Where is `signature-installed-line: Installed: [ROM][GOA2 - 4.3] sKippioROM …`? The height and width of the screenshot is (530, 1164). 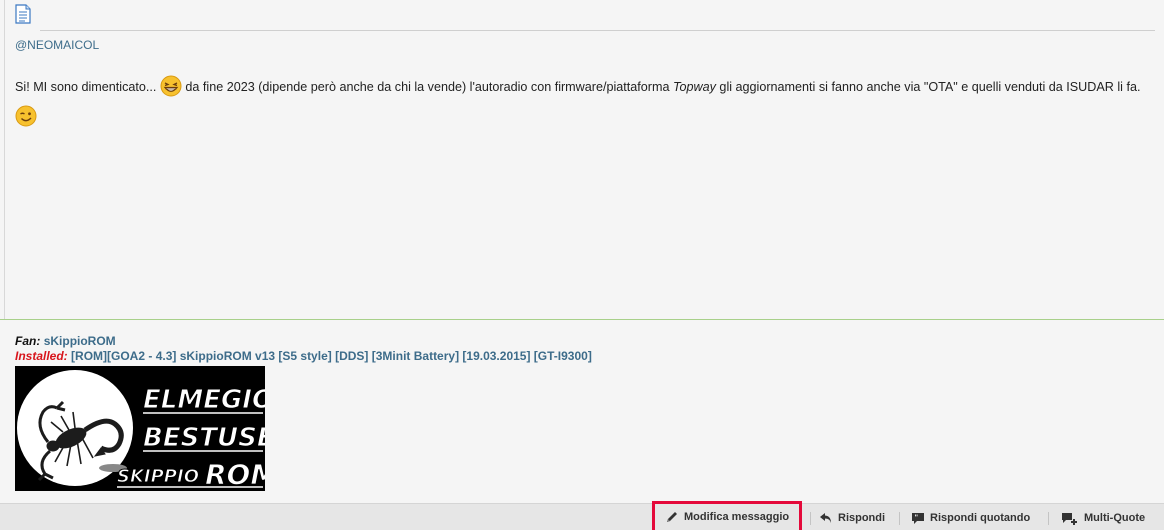 signature-installed-line: Installed: [ROM][GOA2 - 4.3] sKippioROM … is located at coordinates (303, 356).